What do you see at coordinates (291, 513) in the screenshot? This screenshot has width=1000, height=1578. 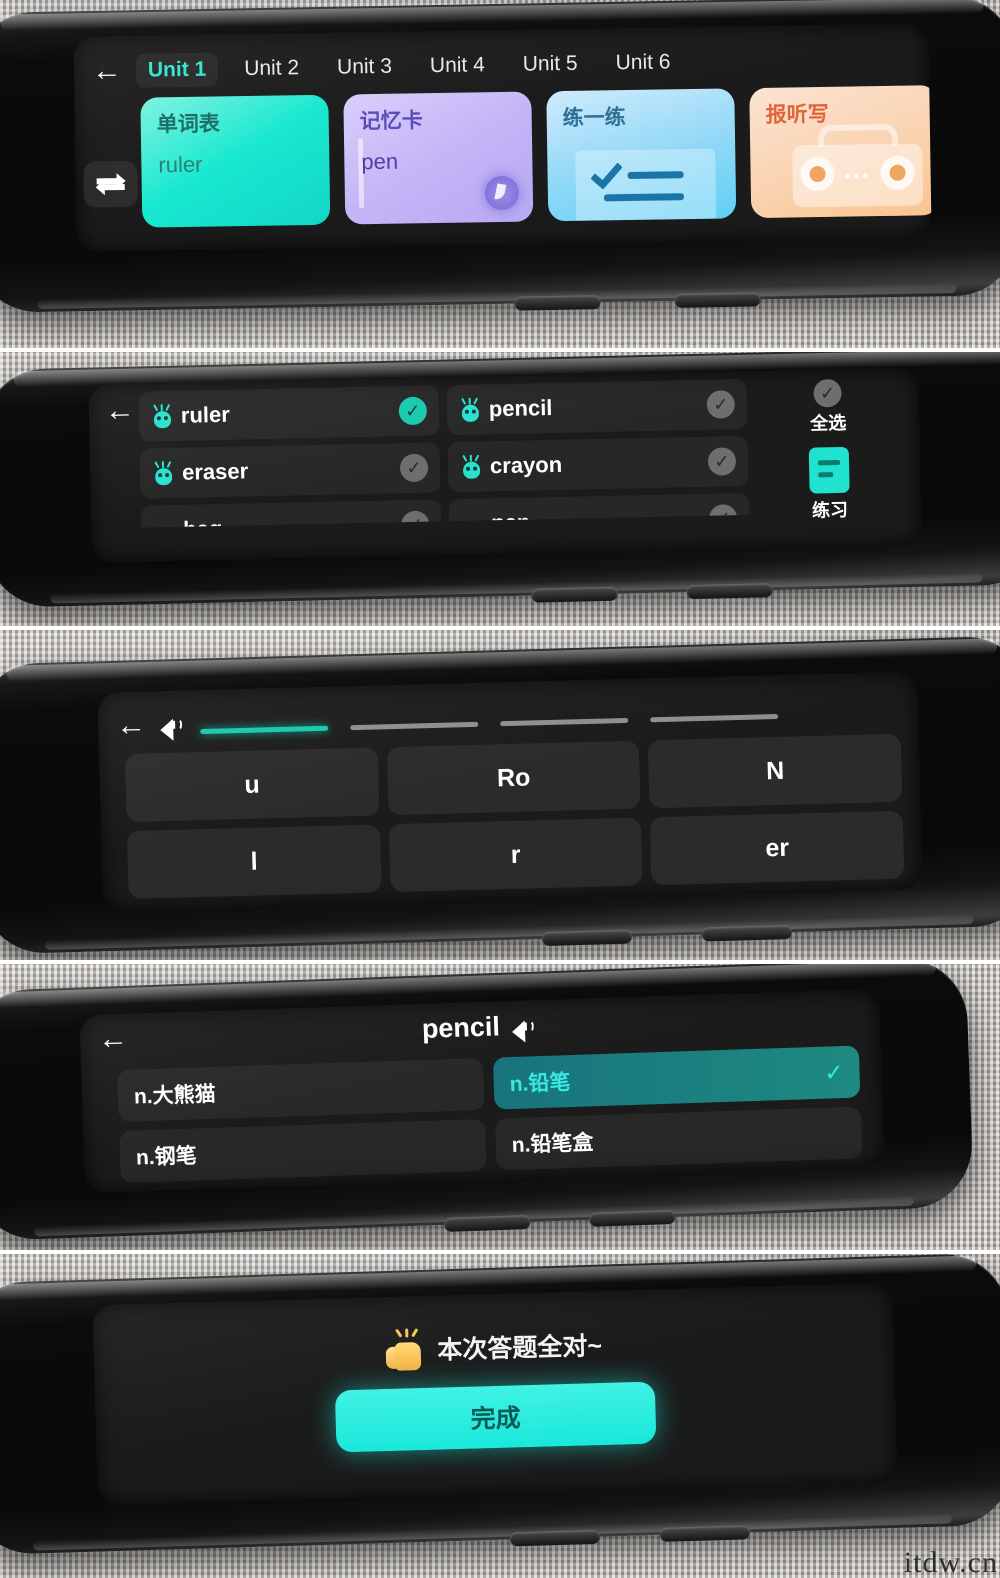 I see `word-item-bag: bag ✓` at bounding box center [291, 513].